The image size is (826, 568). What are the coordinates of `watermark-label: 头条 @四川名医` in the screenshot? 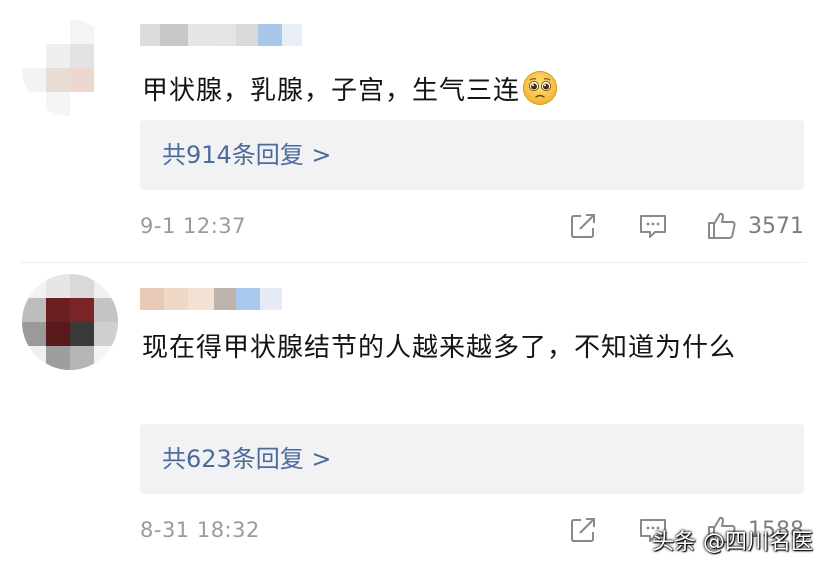 It's located at (732, 540).